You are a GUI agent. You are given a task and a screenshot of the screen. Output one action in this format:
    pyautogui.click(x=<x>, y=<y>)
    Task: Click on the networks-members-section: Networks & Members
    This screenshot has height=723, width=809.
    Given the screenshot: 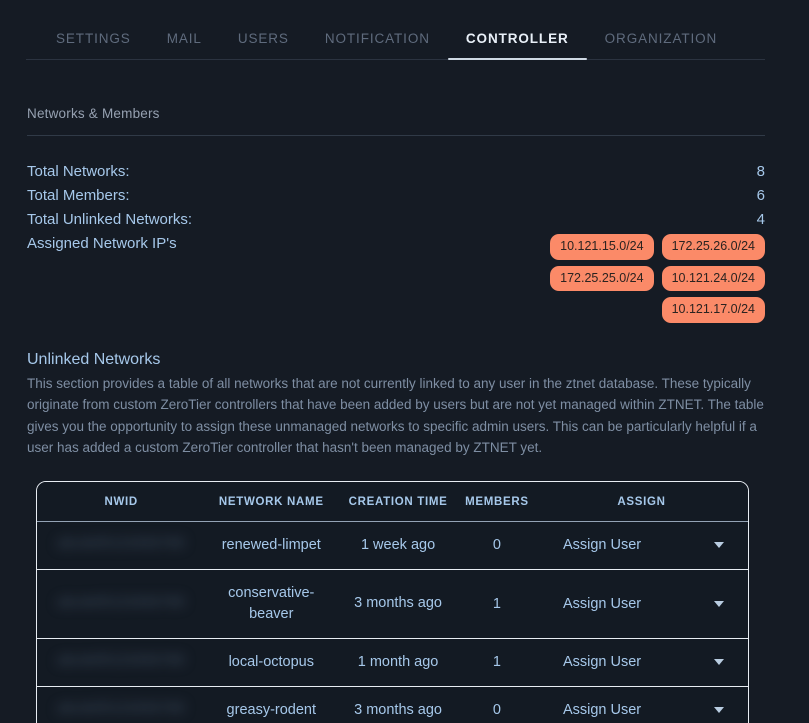 What is the action you would take?
    pyautogui.click(x=396, y=121)
    